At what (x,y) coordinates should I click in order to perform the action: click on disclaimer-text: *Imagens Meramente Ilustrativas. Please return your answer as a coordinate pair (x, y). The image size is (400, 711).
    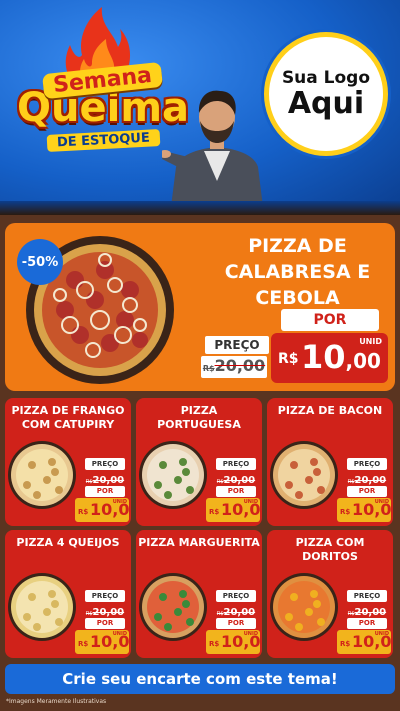
    Looking at the image, I should click on (56, 701).